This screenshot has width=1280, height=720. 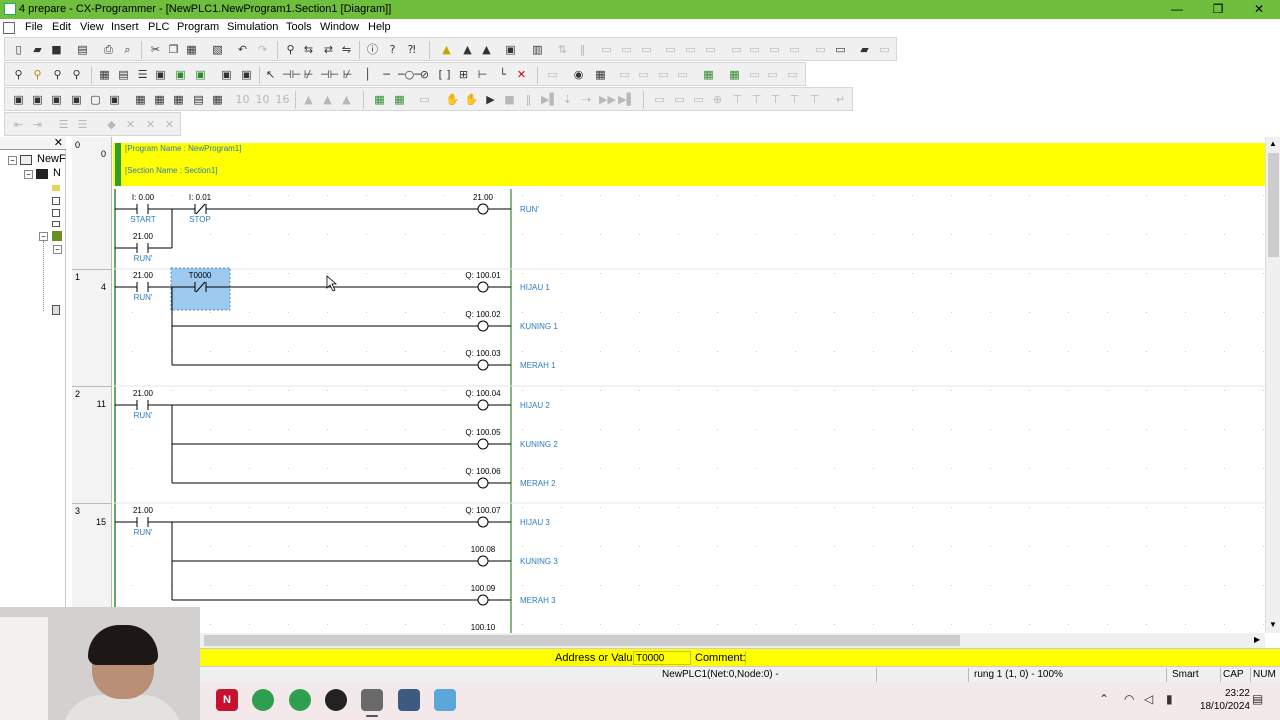 I want to click on menu-edit: Edit, so click(x=61, y=27).